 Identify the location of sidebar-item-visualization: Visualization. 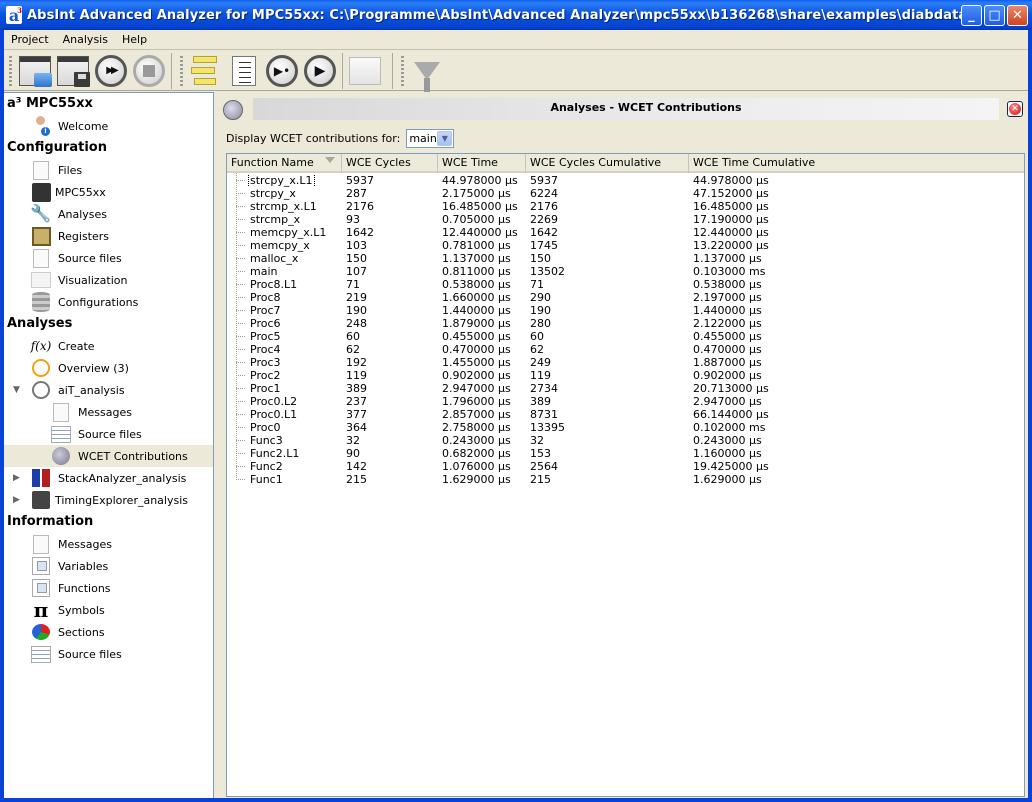
(108, 280).